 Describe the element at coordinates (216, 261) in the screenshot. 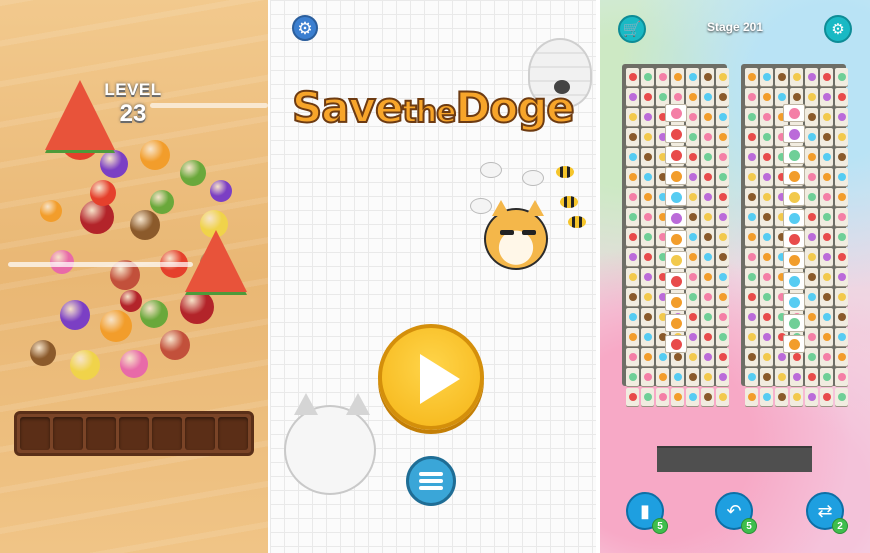

I see `watermelon-slice` at that location.